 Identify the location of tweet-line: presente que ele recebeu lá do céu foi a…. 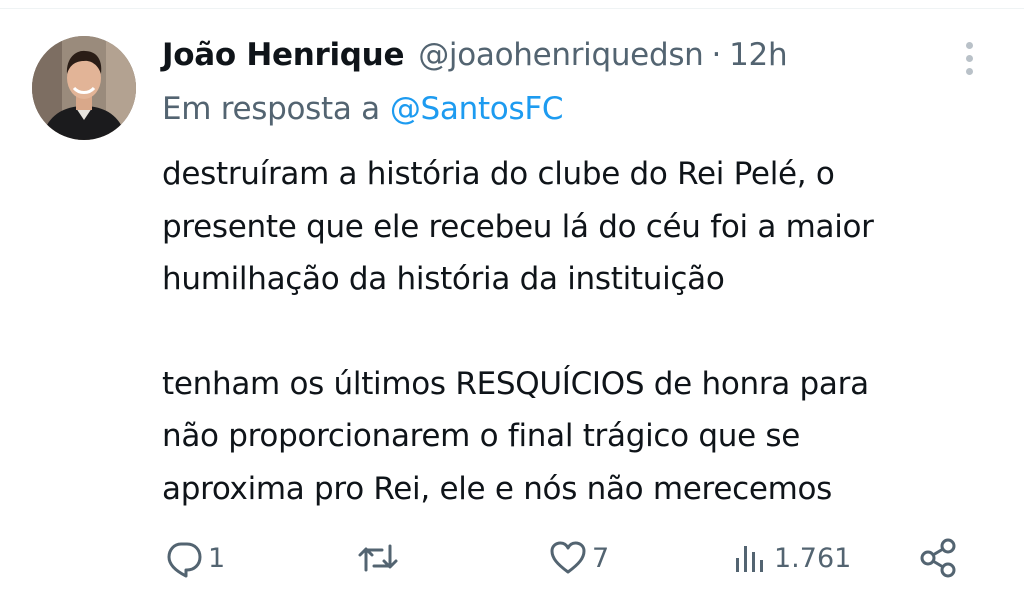
(518, 226).